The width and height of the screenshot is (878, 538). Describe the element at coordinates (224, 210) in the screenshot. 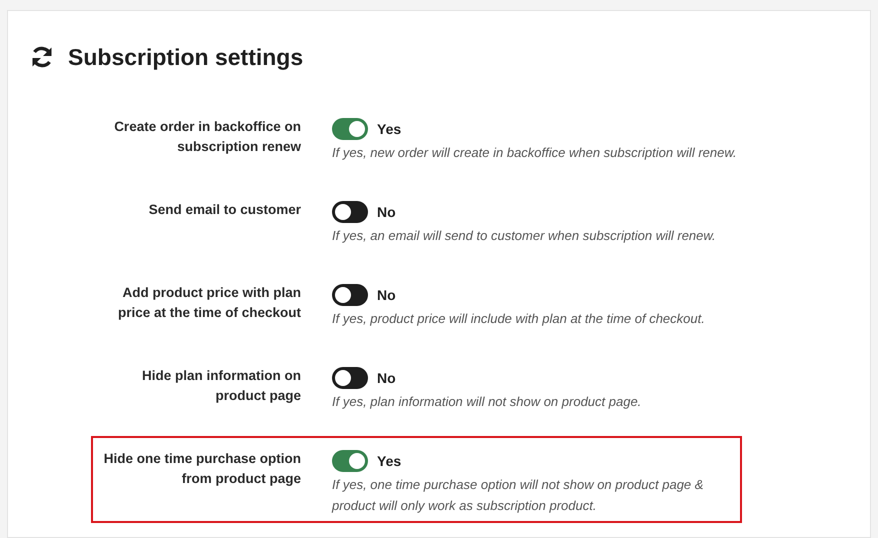

I see `setting-label: Send email to customer` at that location.